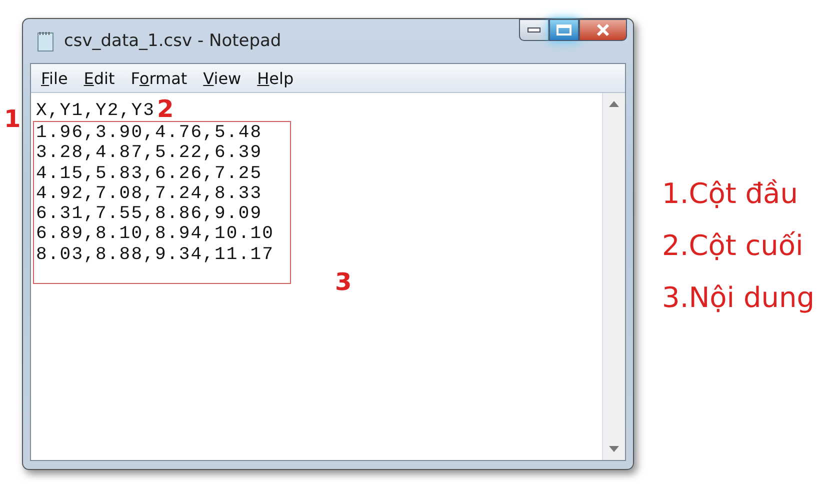  I want to click on notepad-icon, so click(46, 41).